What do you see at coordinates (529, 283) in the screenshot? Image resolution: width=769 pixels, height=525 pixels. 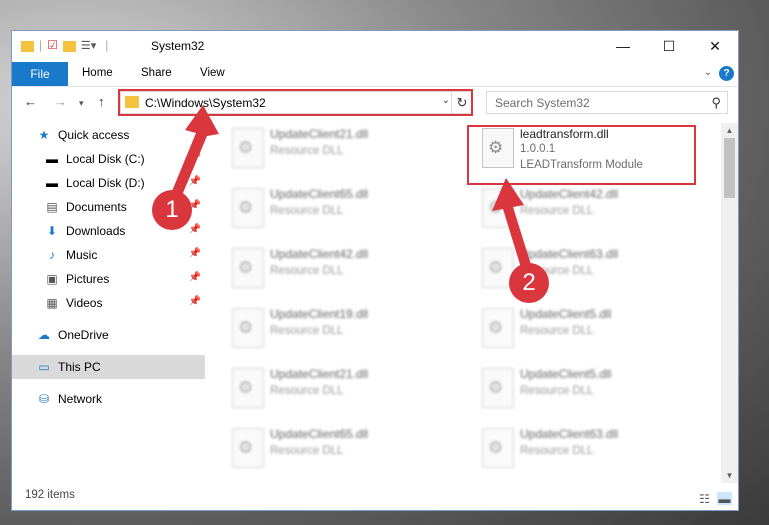 I see `step-2-badge: 2` at bounding box center [529, 283].